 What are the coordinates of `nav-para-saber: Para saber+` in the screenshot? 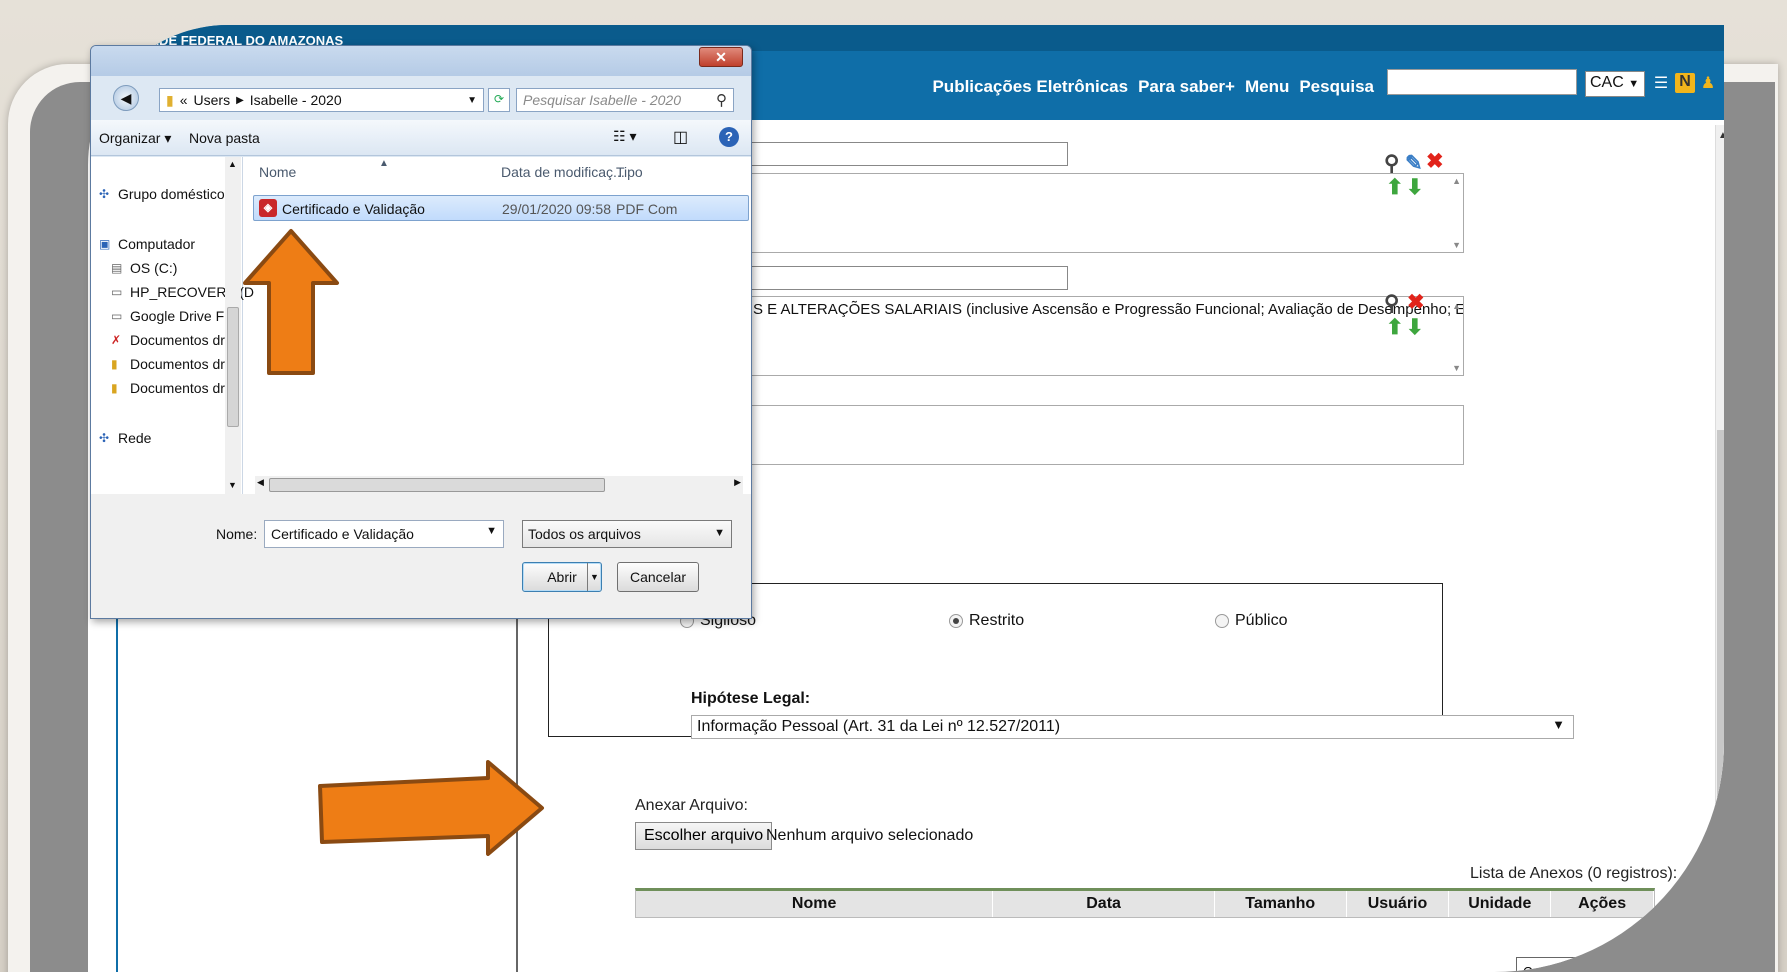 It's located at (1186, 87).